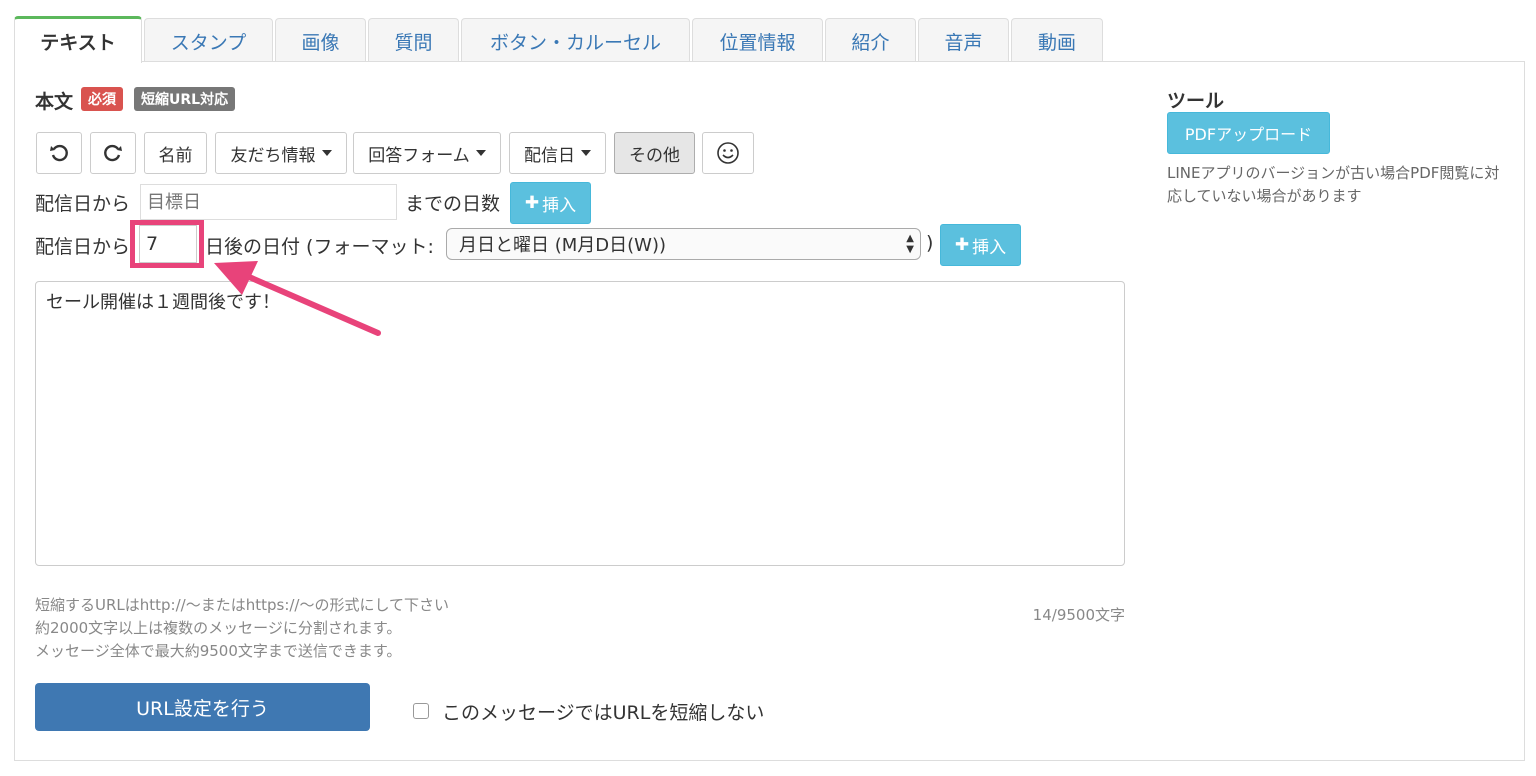 The height and width of the screenshot is (776, 1536). I want to click on required-badge: 必須, so click(102, 99).